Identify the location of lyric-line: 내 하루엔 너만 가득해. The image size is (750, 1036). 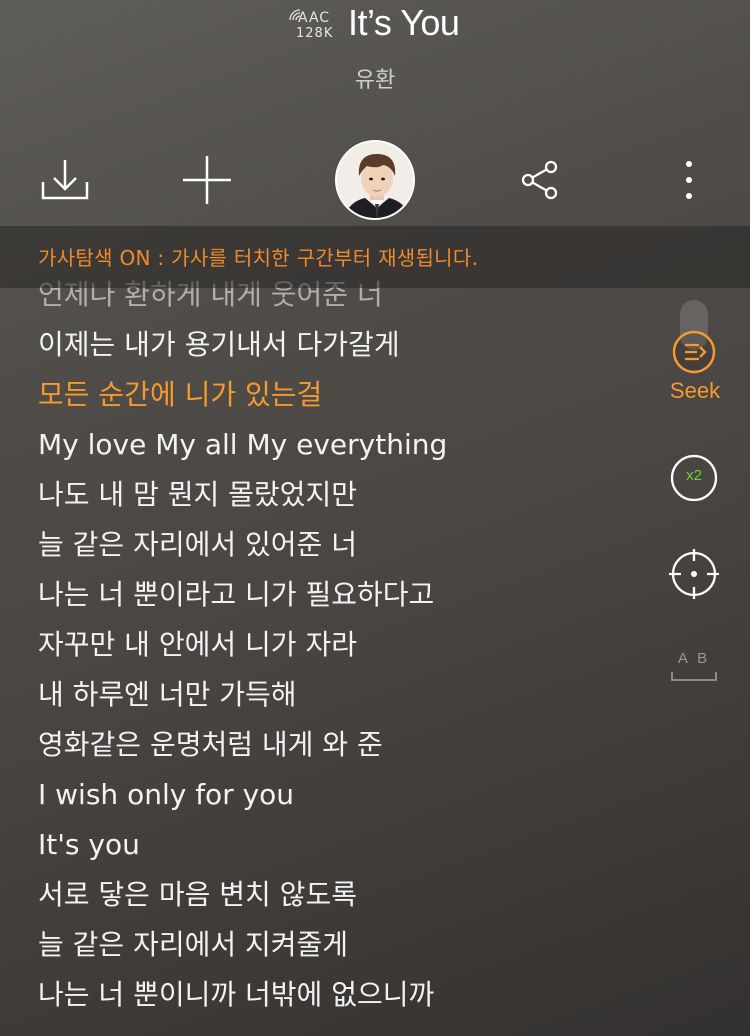
(348, 695).